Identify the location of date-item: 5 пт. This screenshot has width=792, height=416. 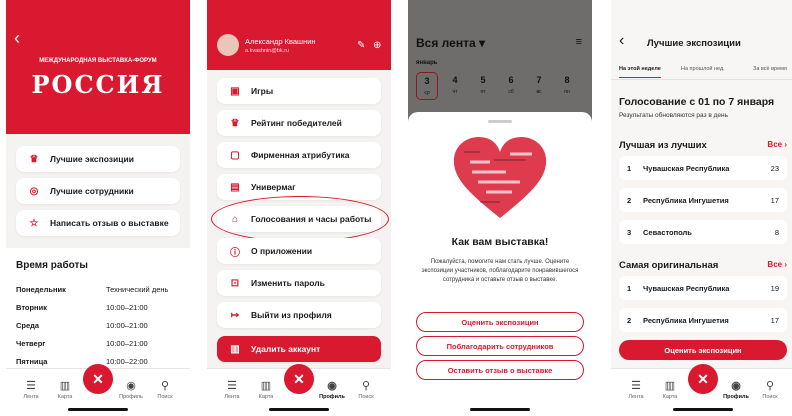
(483, 86).